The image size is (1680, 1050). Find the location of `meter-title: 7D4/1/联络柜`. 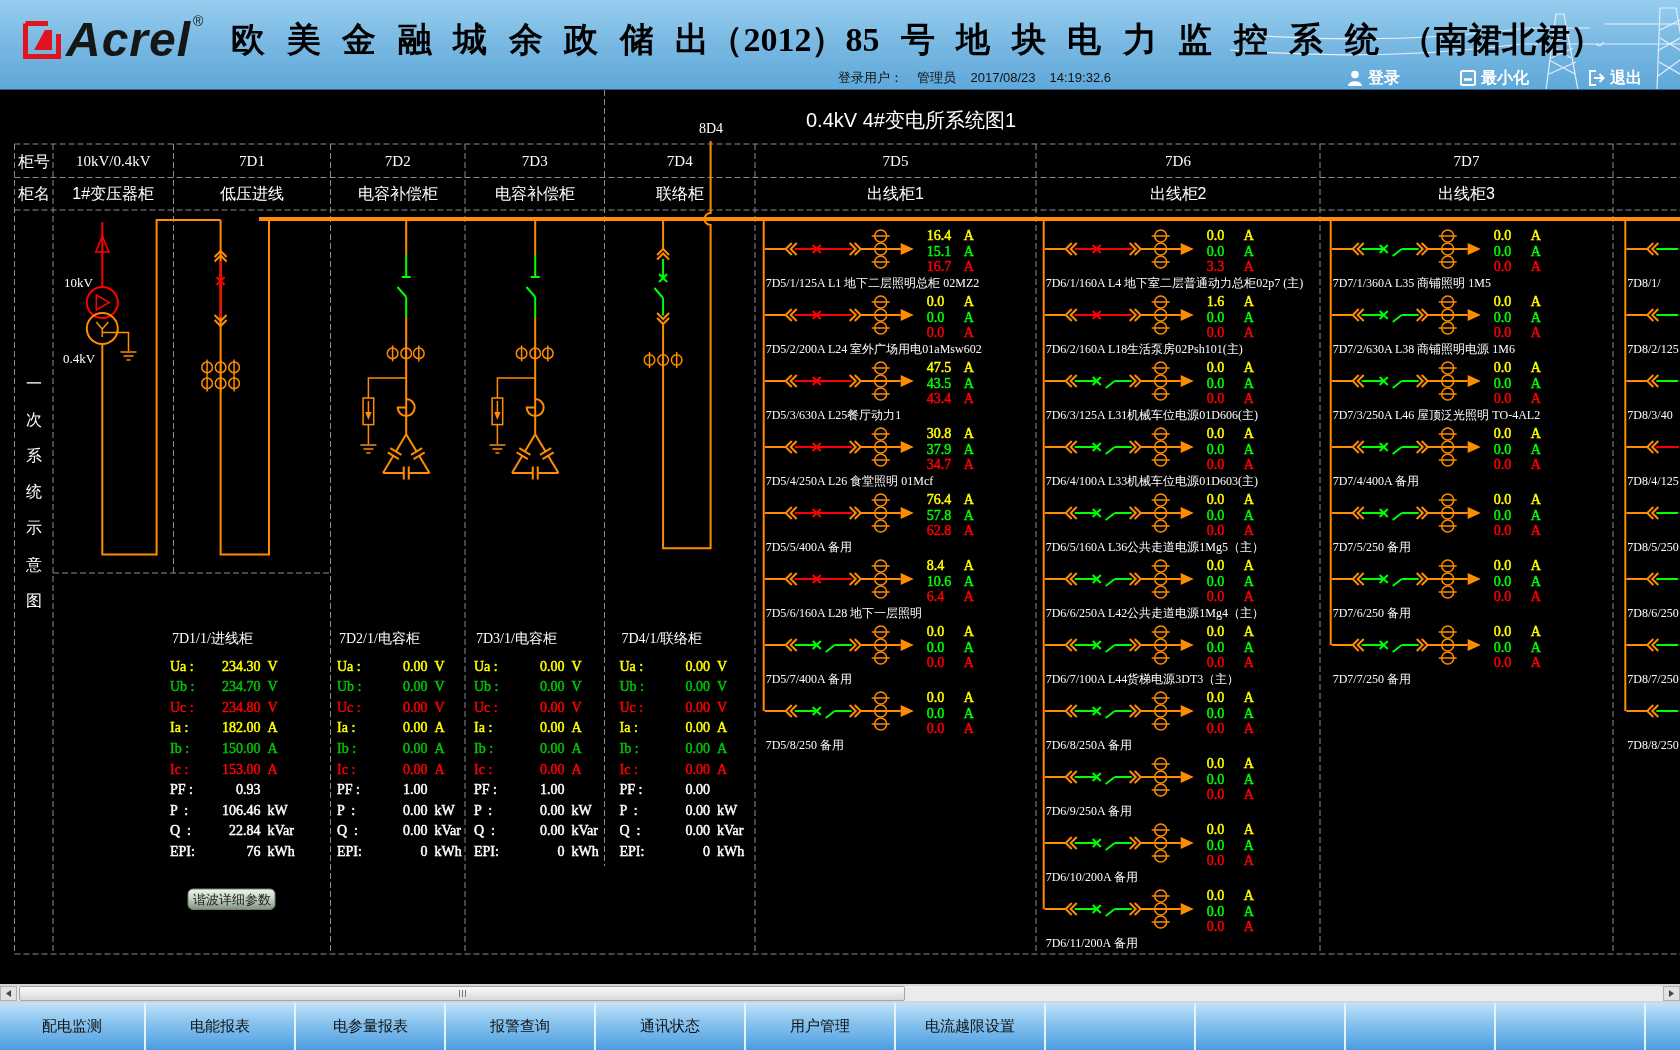

meter-title: 7D4/1/联络柜 is located at coordinates (662, 638).